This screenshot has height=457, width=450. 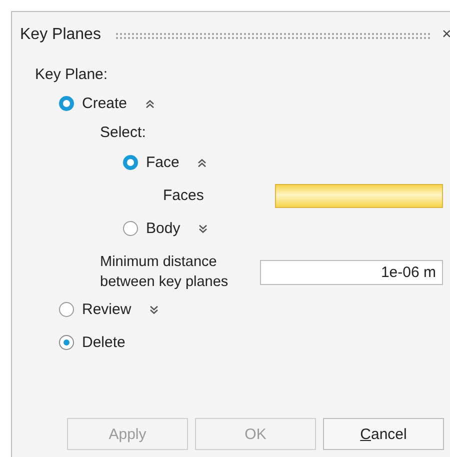 I want to click on dialog-button: Cancel, so click(x=383, y=434).